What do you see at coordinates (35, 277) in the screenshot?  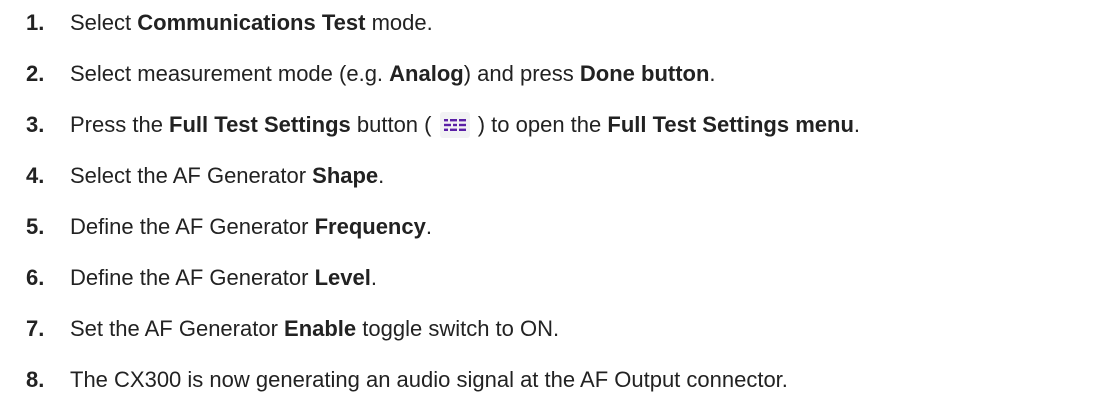 I see `step-number: 6.` at bounding box center [35, 277].